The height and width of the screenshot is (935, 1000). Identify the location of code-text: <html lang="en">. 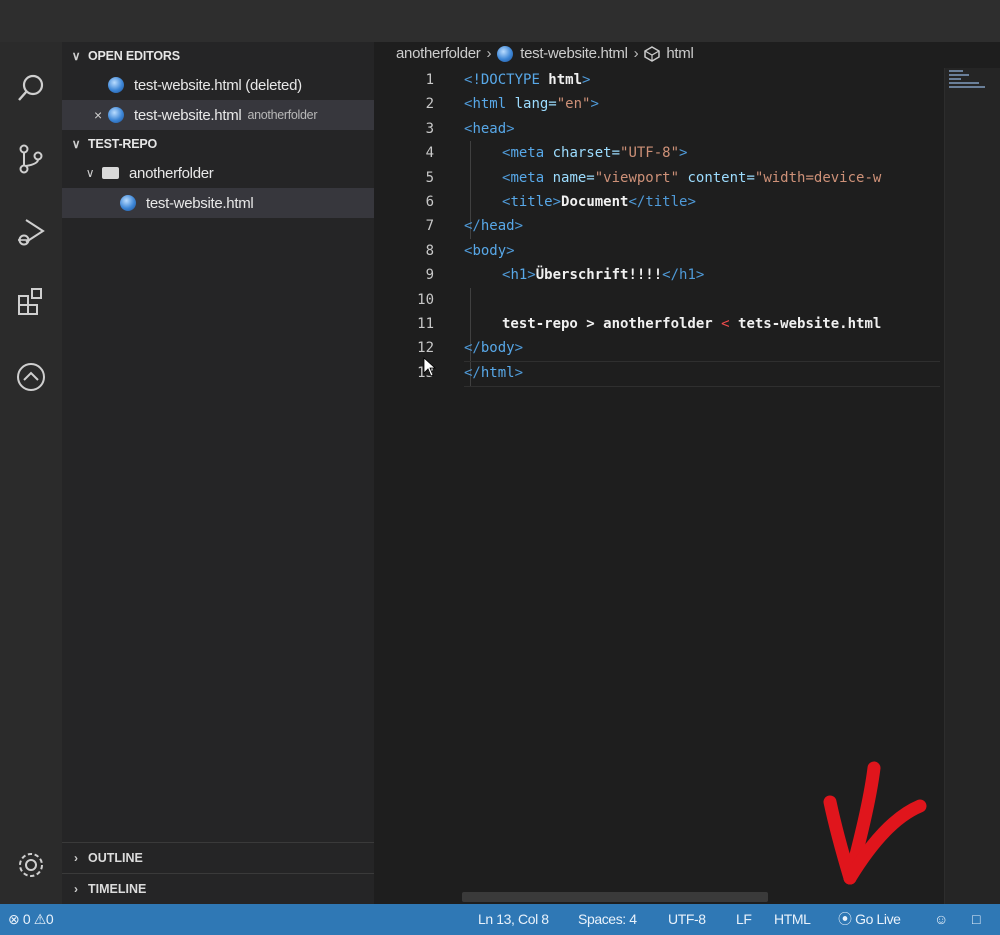
(531, 104).